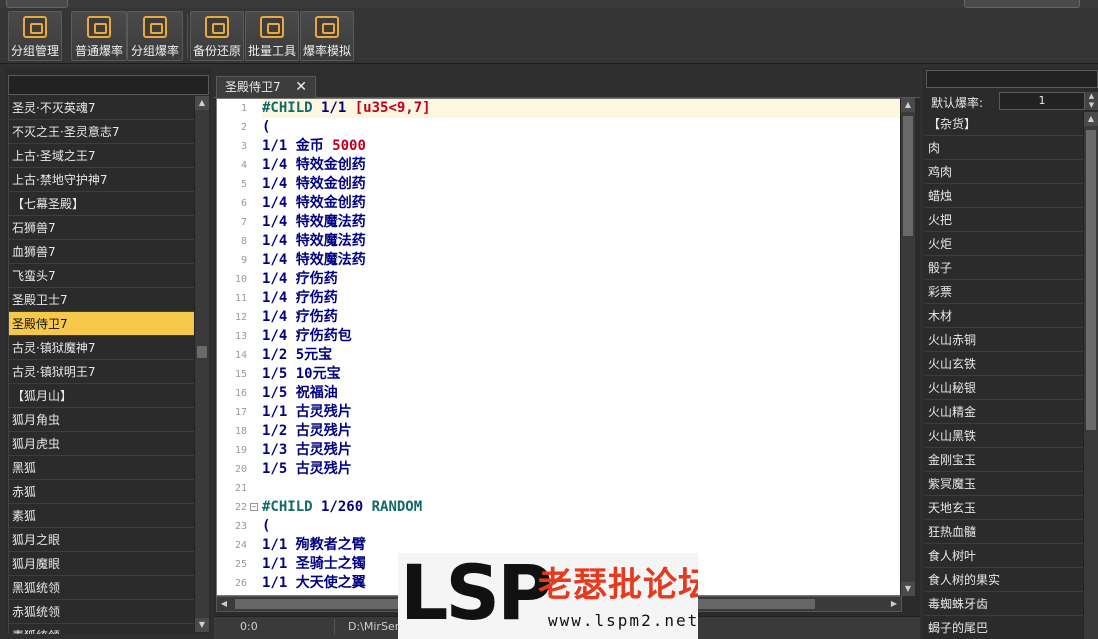  Describe the element at coordinates (1004, 460) in the screenshot. I see `list-item: 金刚宝玉` at that location.